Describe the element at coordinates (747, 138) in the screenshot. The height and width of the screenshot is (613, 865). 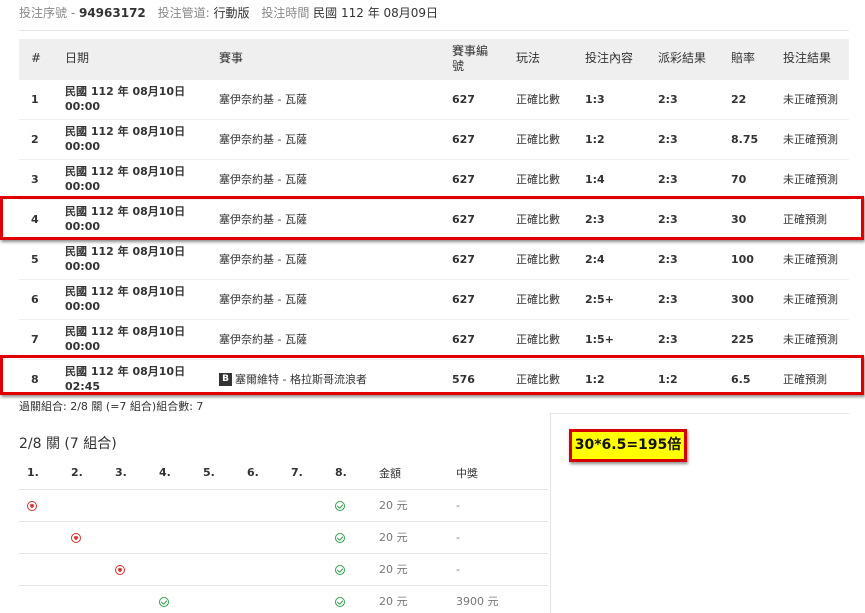
I see `odds: 8.75` at that location.